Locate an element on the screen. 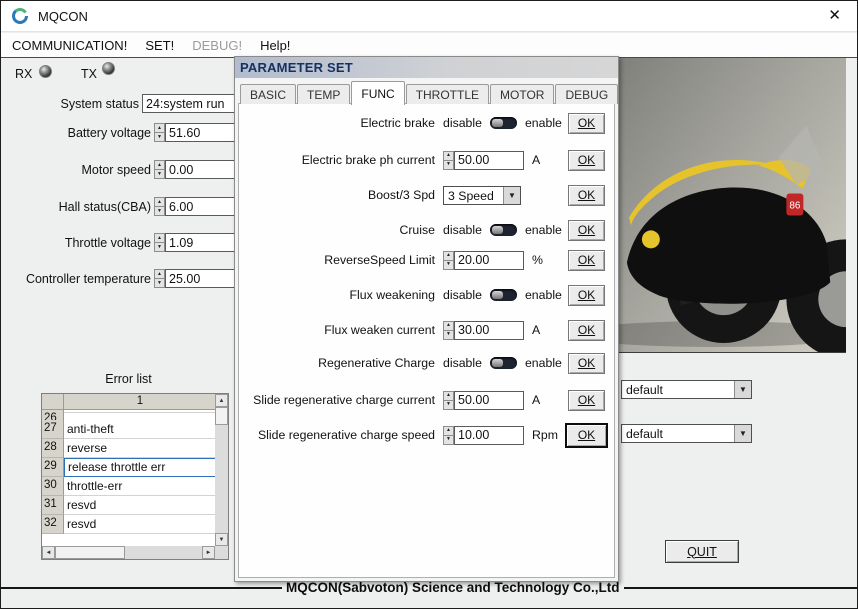 Image resolution: width=858 pixels, height=609 pixels. tx-led-indicator is located at coordinates (108, 68).